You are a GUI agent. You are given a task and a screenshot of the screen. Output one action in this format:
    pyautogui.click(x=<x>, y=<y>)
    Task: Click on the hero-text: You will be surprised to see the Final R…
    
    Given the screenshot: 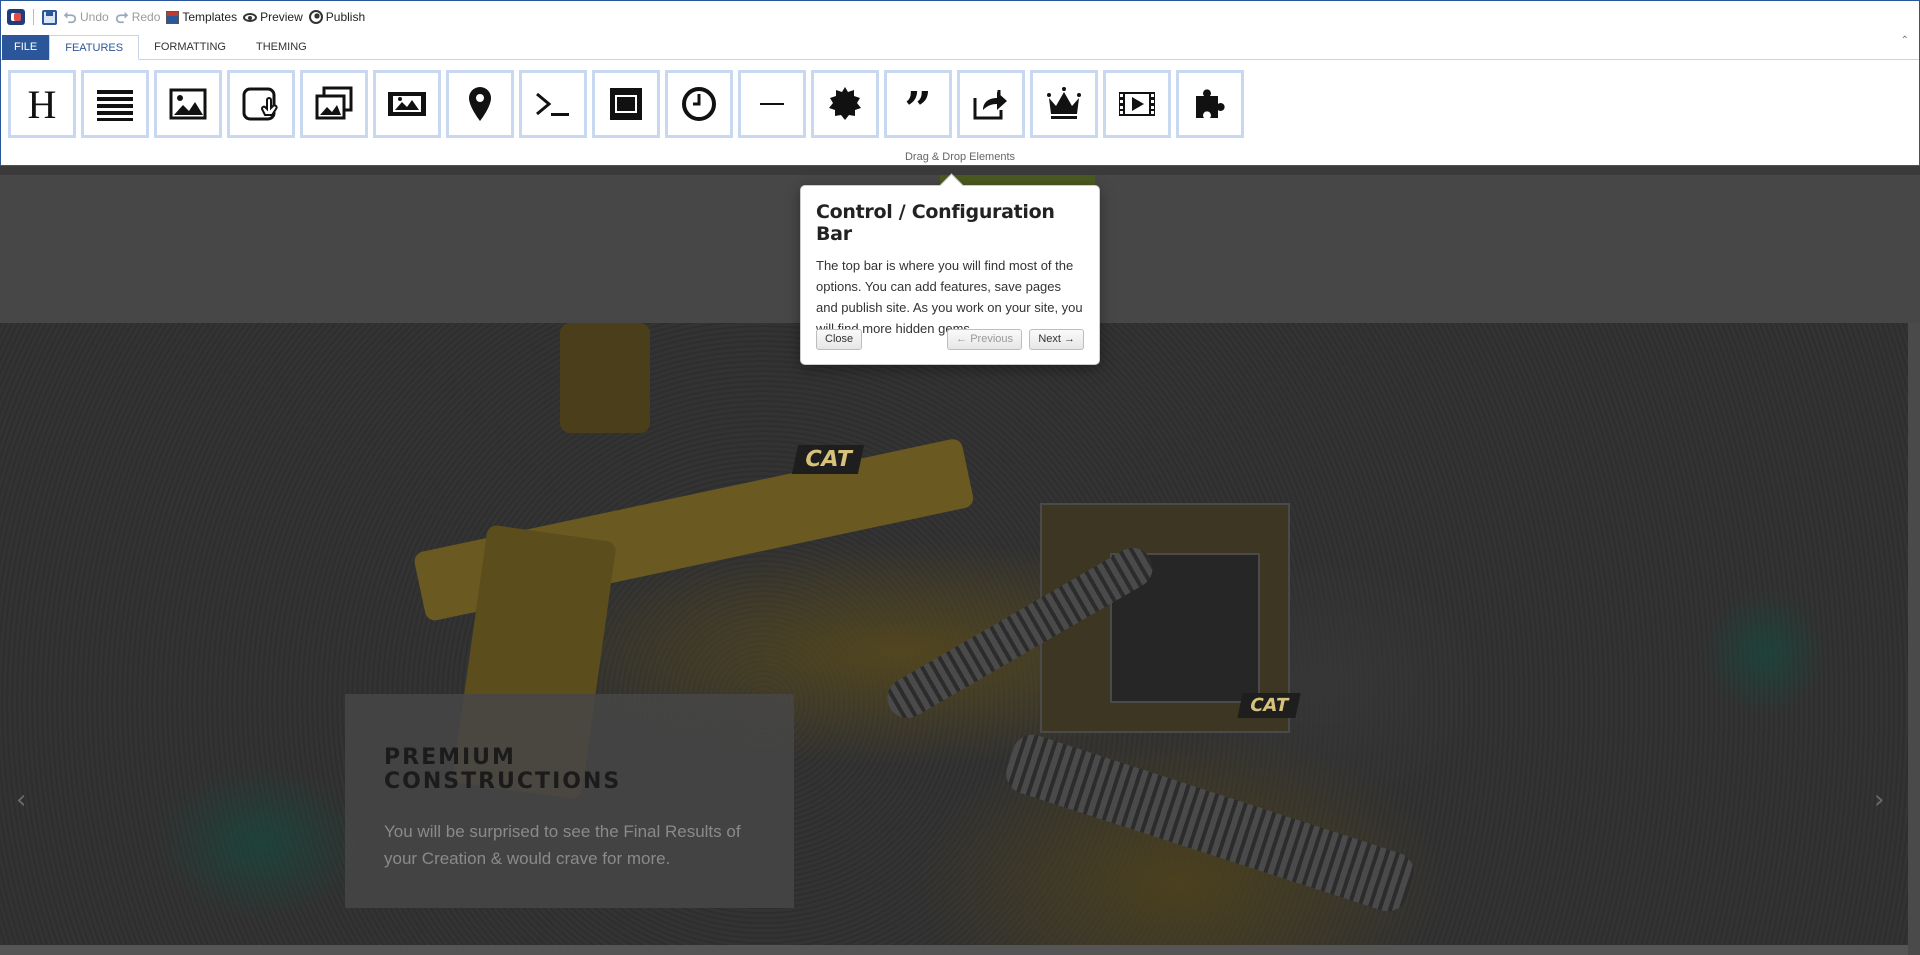 What is the action you would take?
    pyautogui.click(x=562, y=845)
    